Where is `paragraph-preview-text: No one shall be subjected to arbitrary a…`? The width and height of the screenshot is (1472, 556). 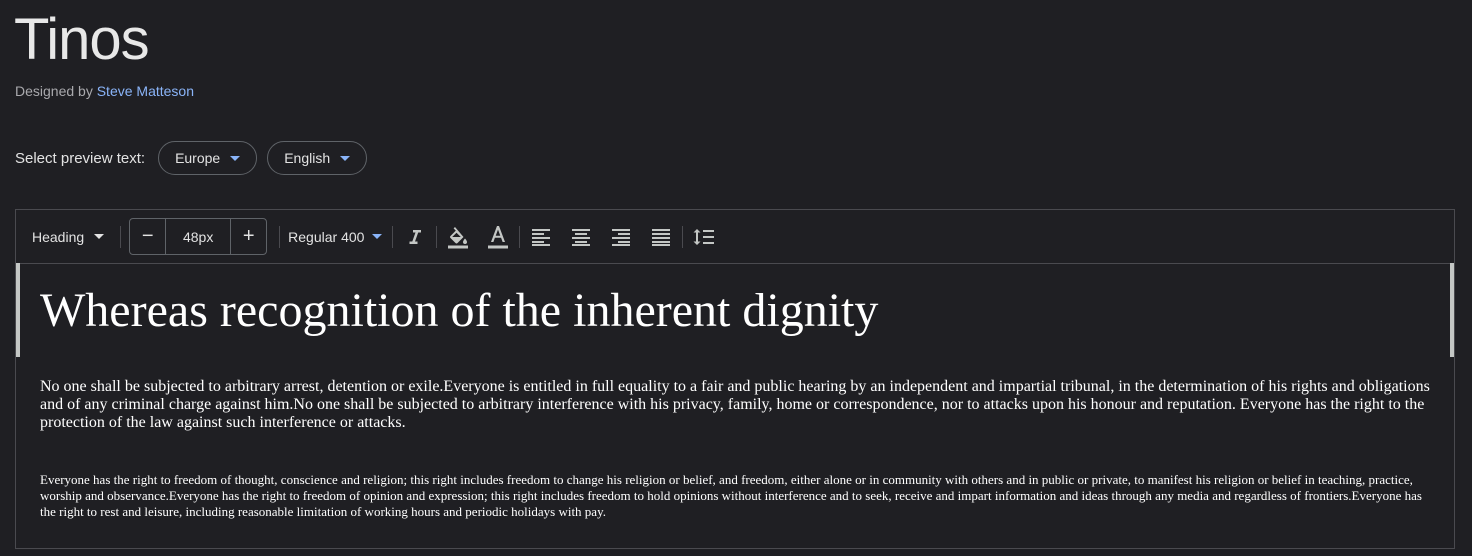 paragraph-preview-text: No one shall be subjected to arbitrary a… is located at coordinates (738, 405).